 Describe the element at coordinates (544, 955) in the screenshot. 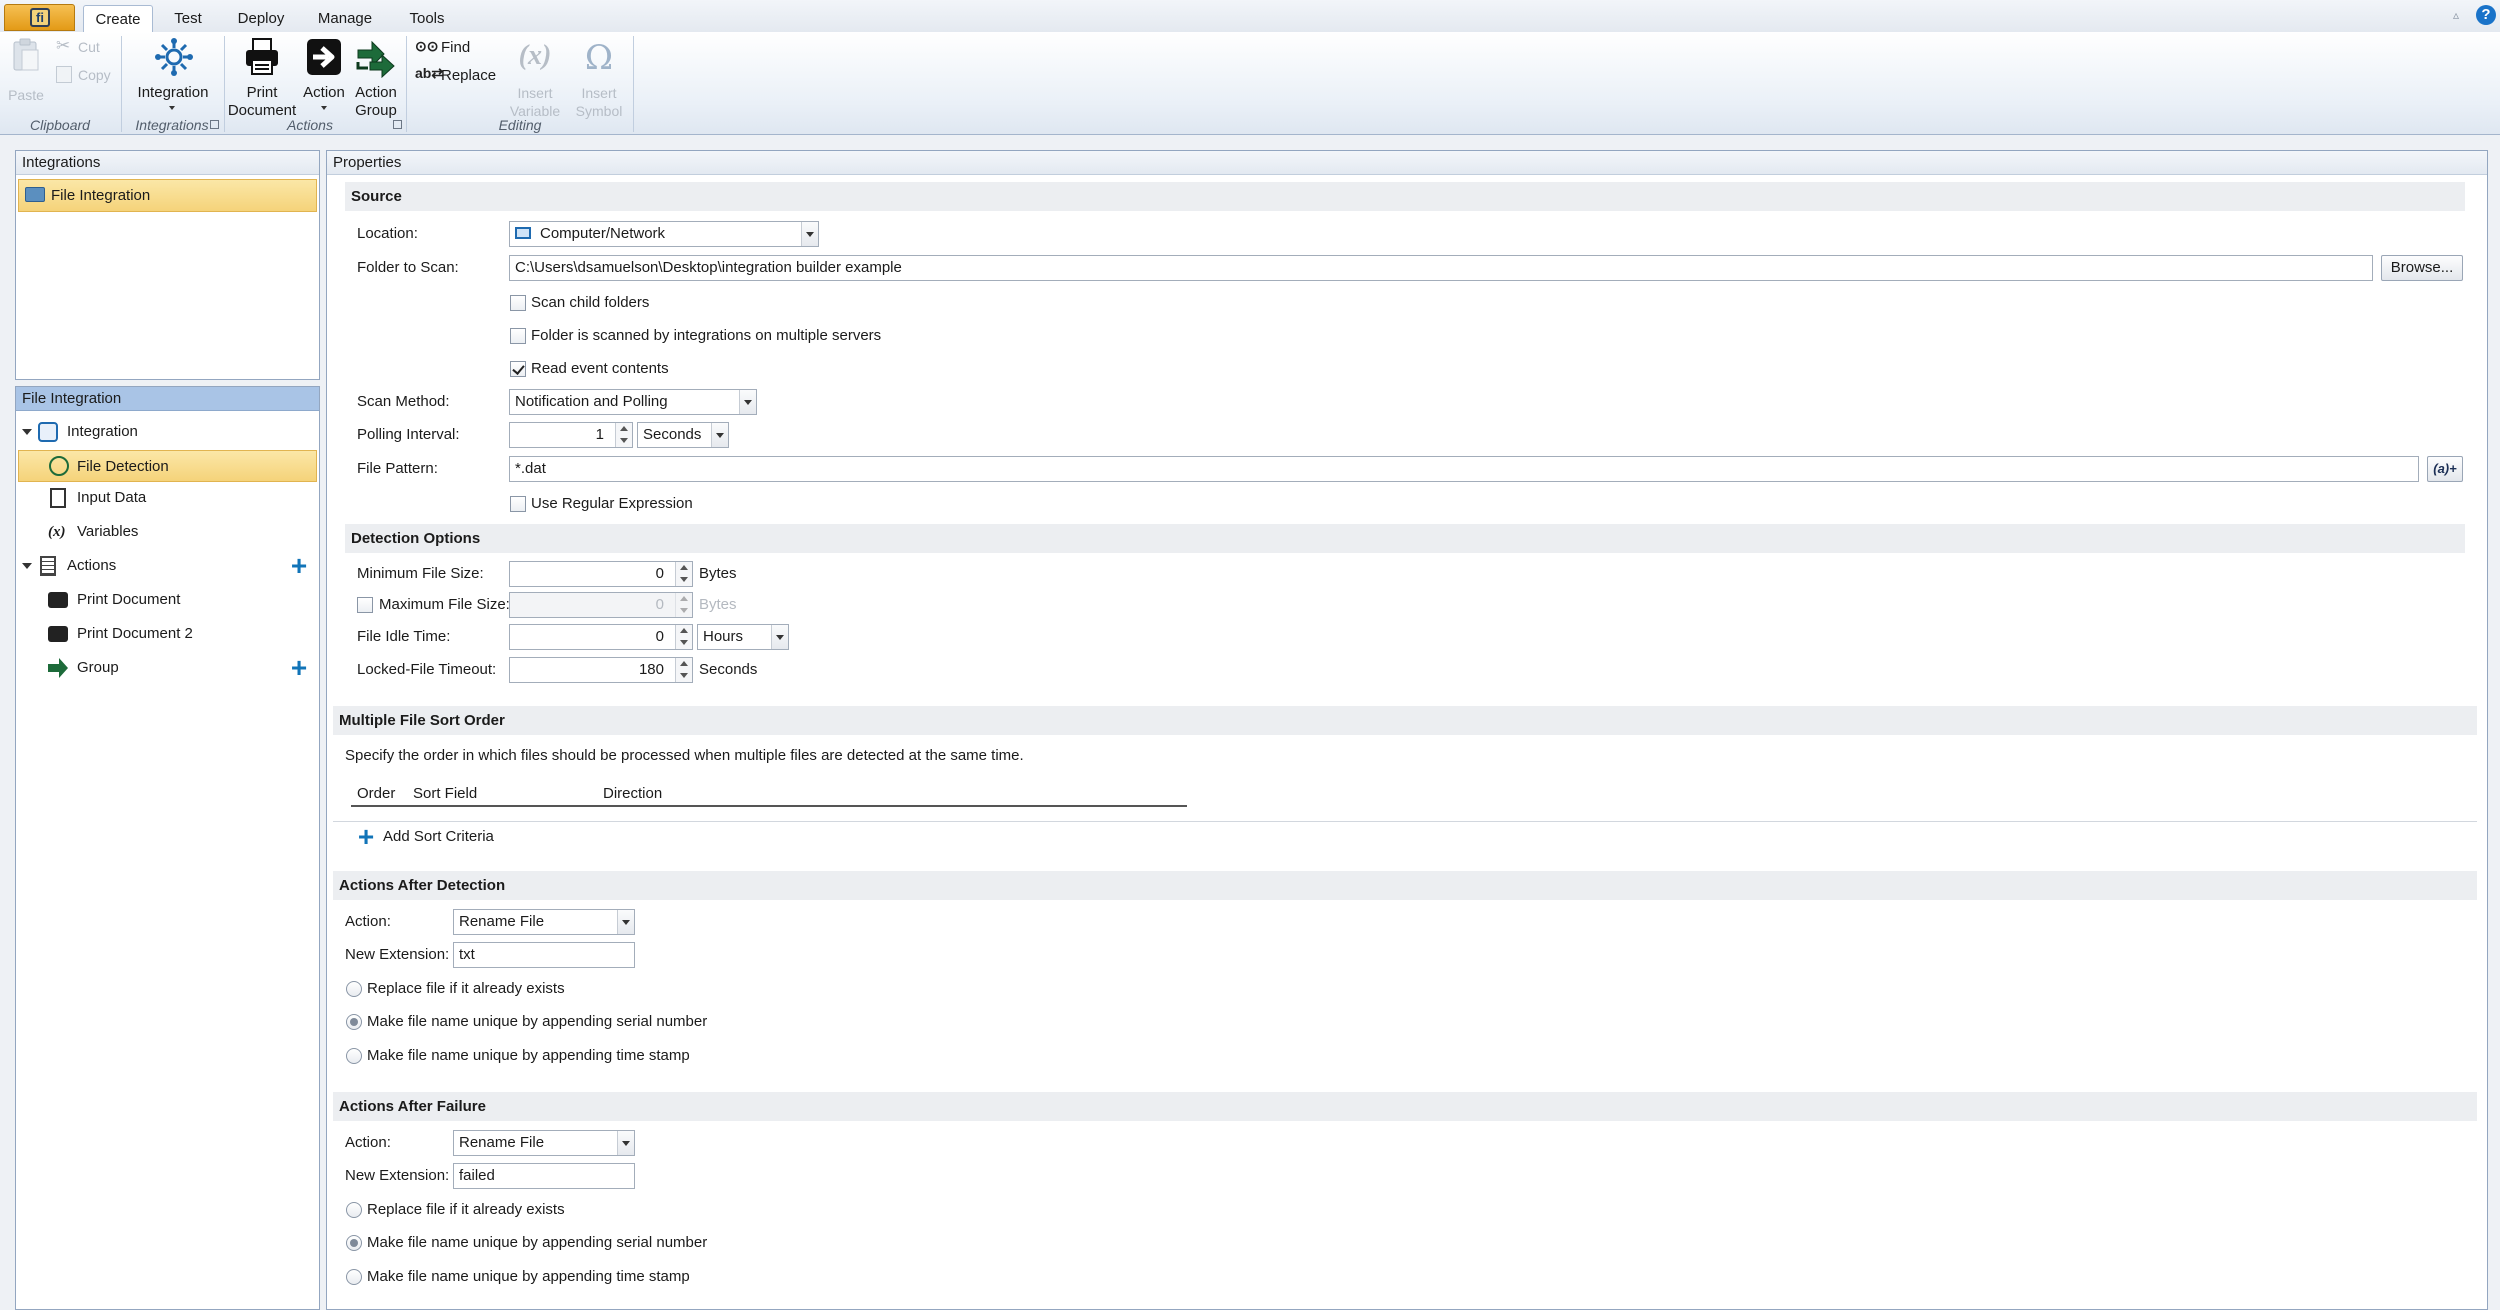

I see `detect-ext-input: txt` at that location.